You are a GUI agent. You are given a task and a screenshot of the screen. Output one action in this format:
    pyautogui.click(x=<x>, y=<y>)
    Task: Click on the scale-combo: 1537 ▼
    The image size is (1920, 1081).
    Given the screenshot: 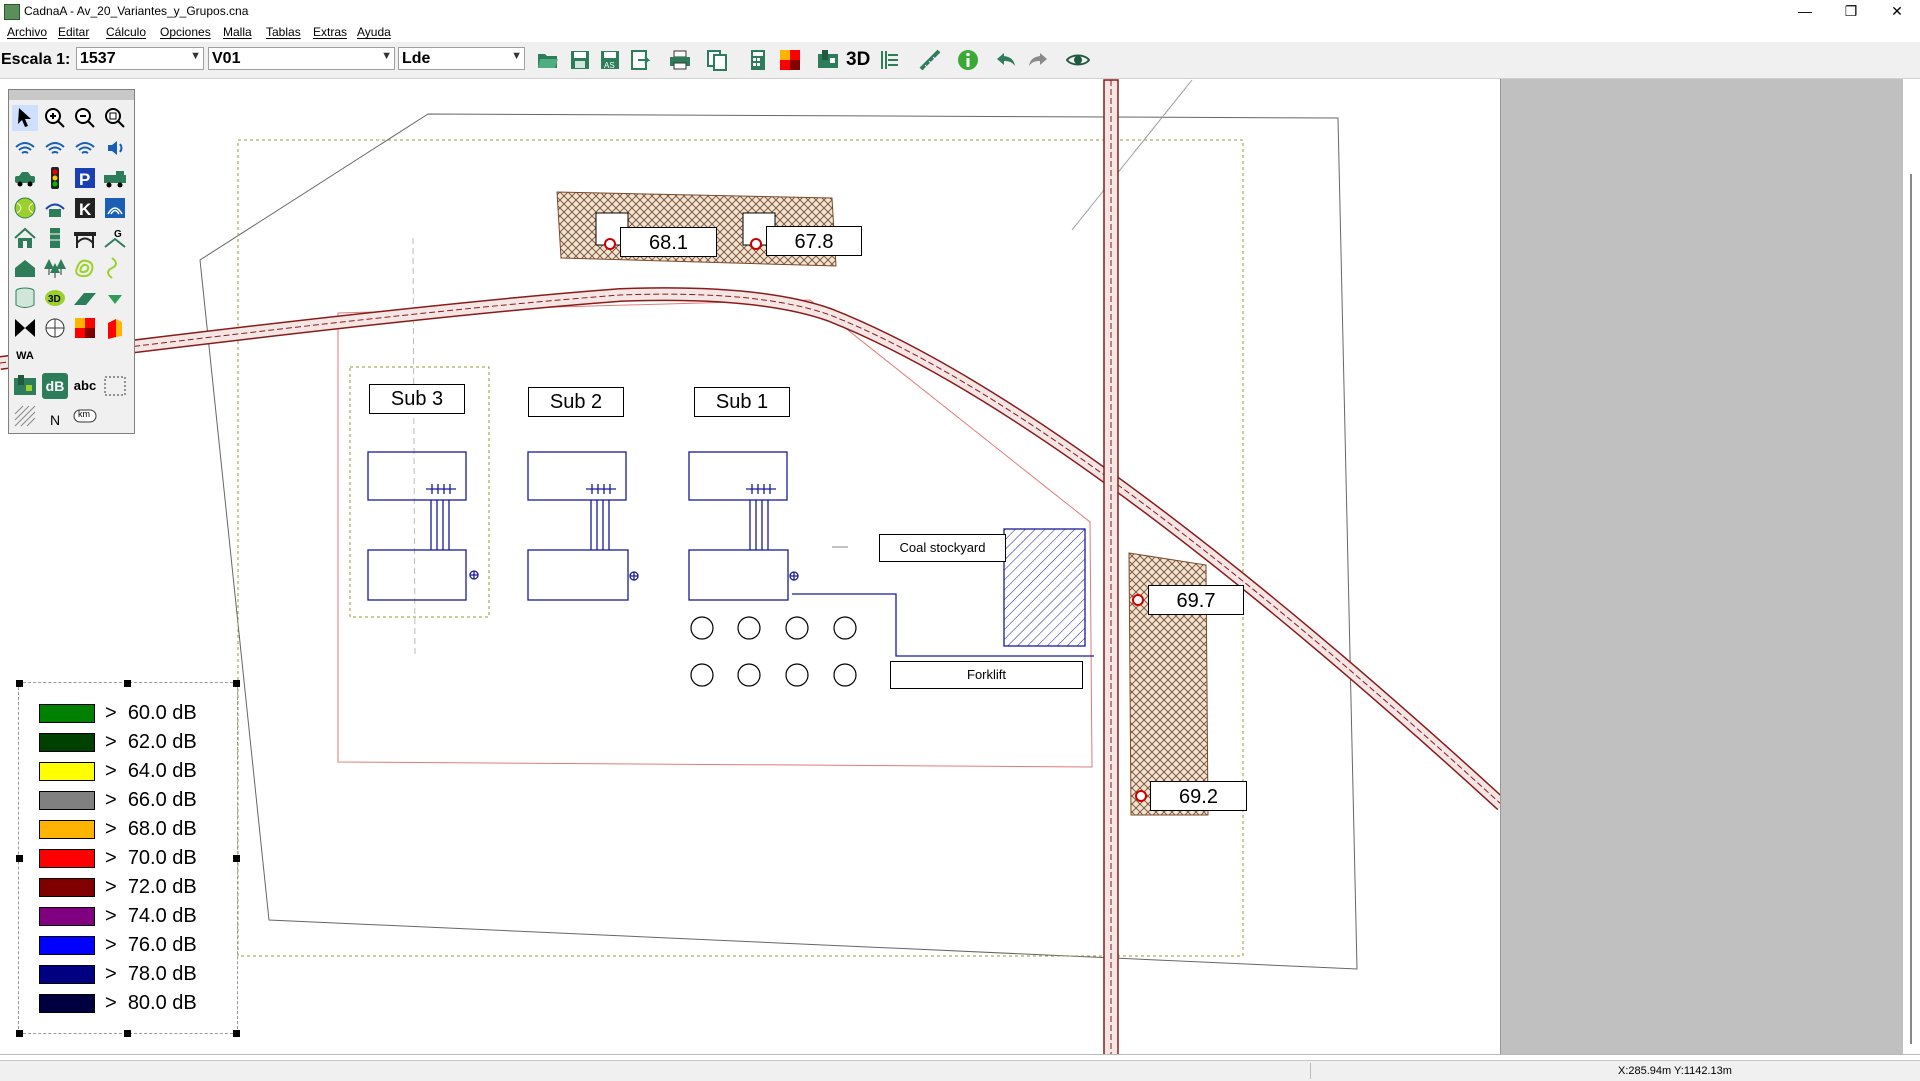 What is the action you would take?
    pyautogui.click(x=140, y=58)
    